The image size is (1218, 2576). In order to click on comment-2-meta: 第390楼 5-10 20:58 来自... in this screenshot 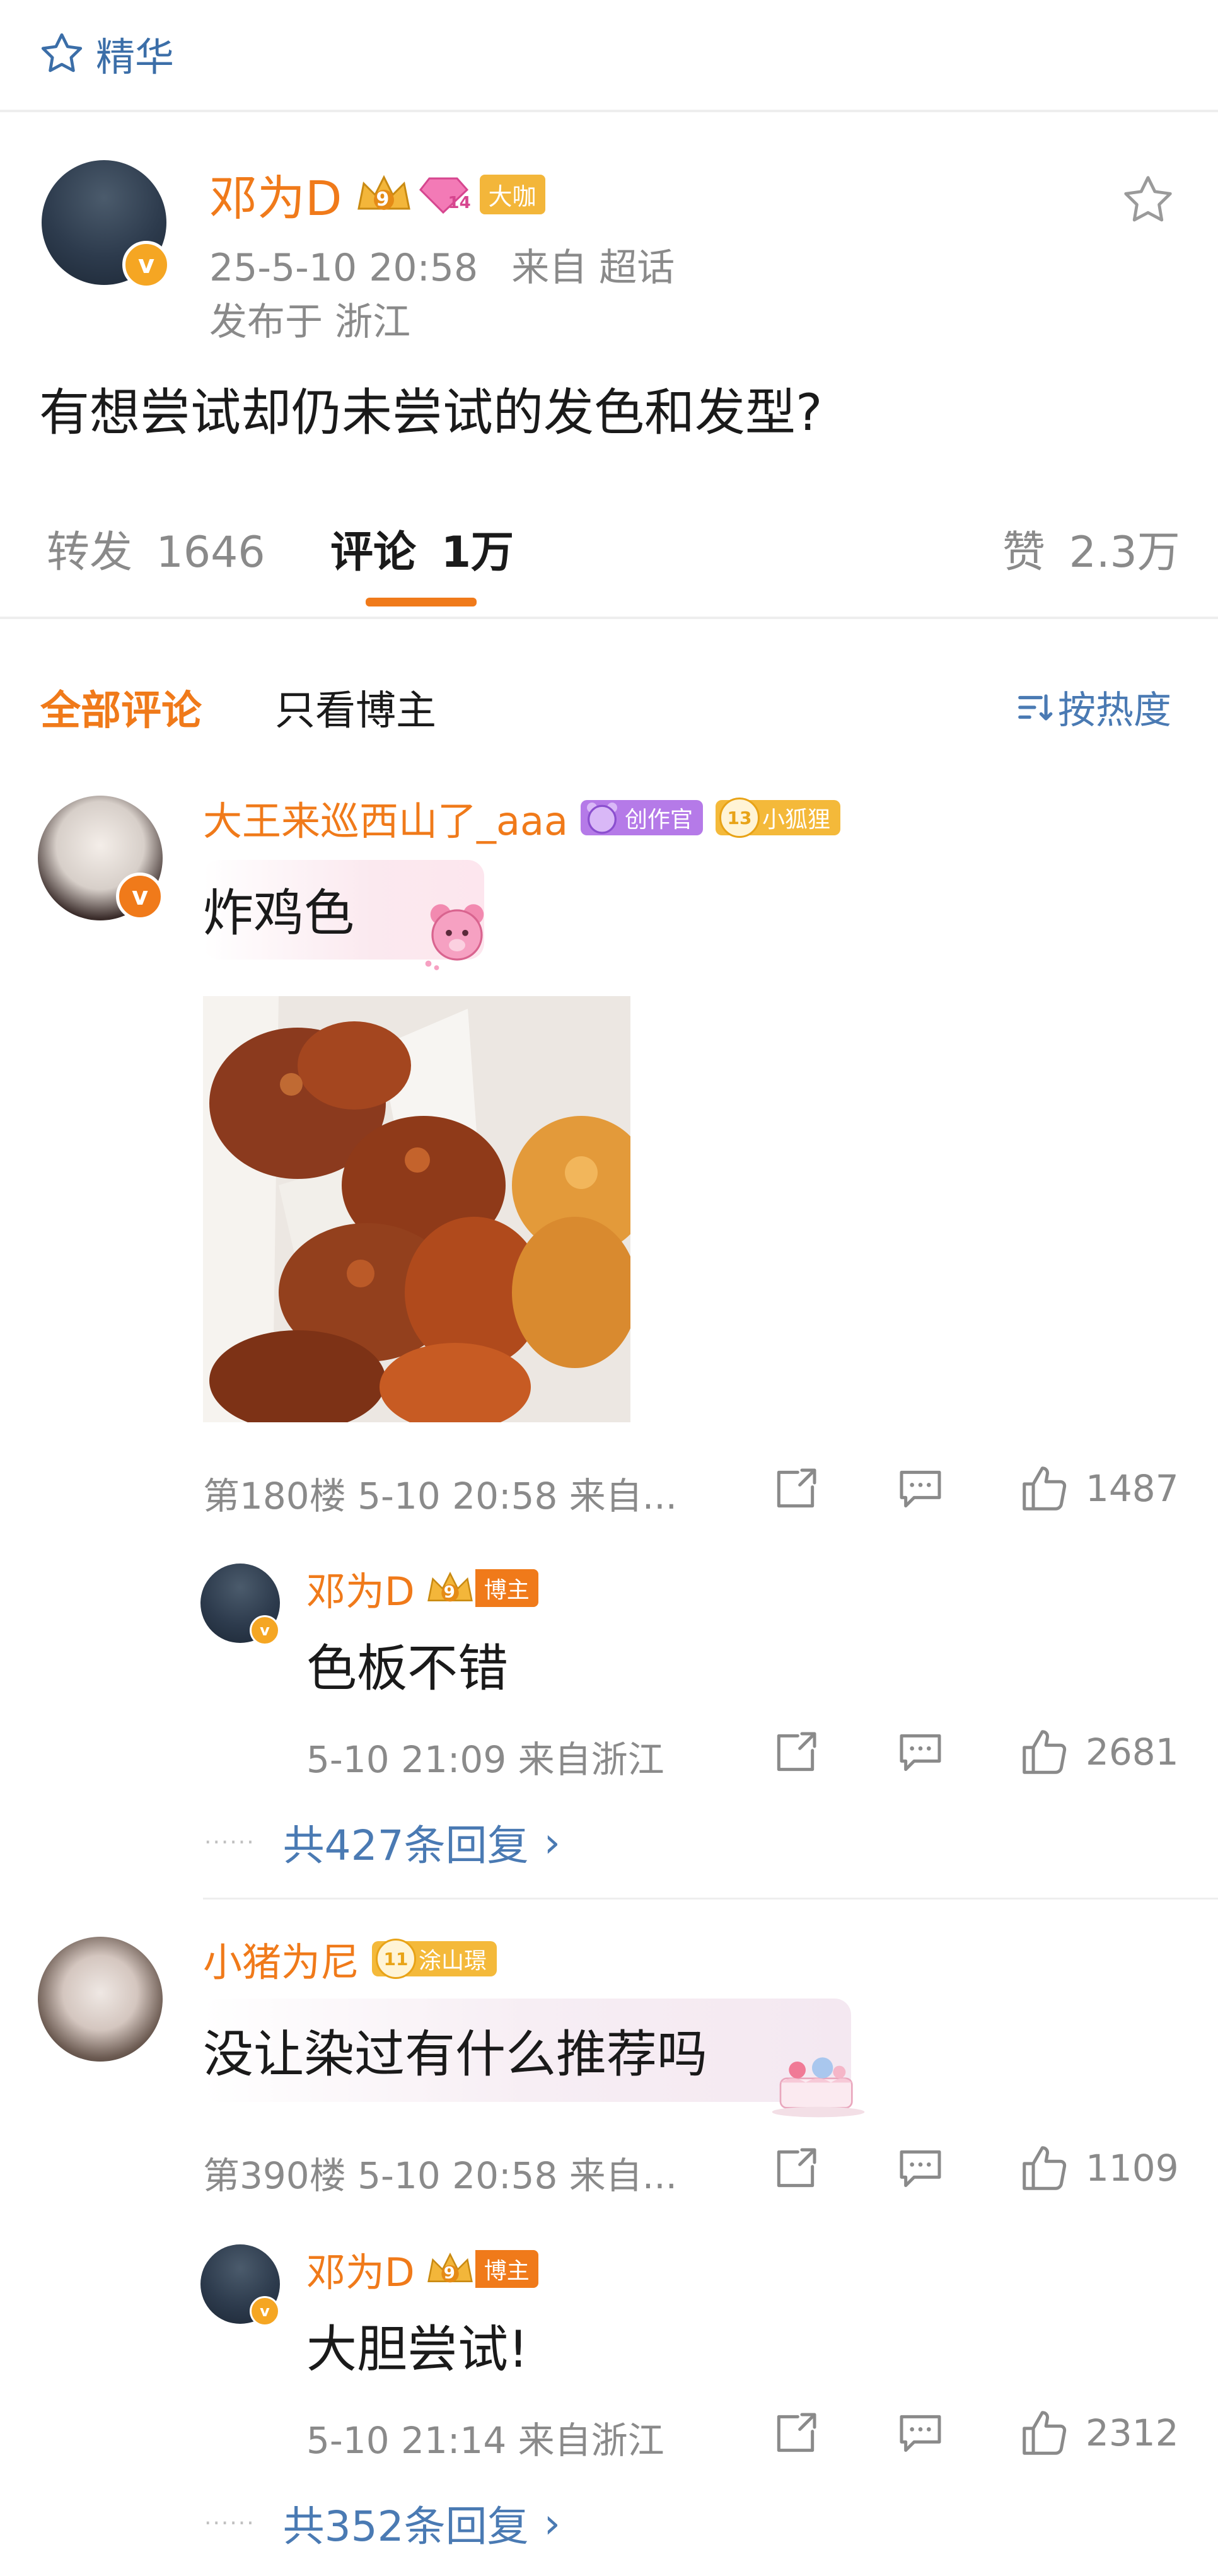, I will do `click(441, 2175)`.